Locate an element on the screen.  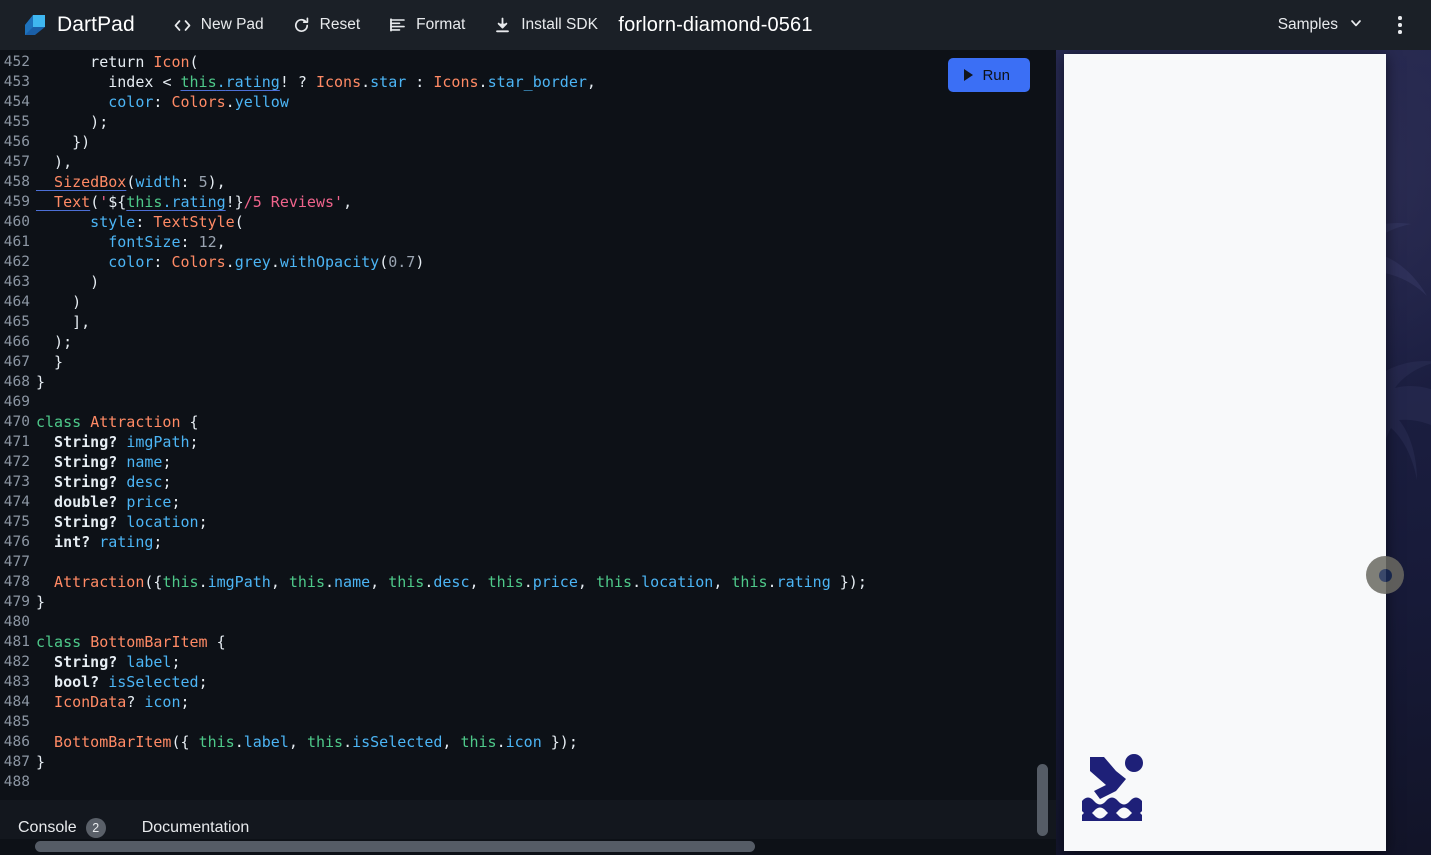
code-line: 454 color: Colors.yellow is located at coordinates (528, 102).